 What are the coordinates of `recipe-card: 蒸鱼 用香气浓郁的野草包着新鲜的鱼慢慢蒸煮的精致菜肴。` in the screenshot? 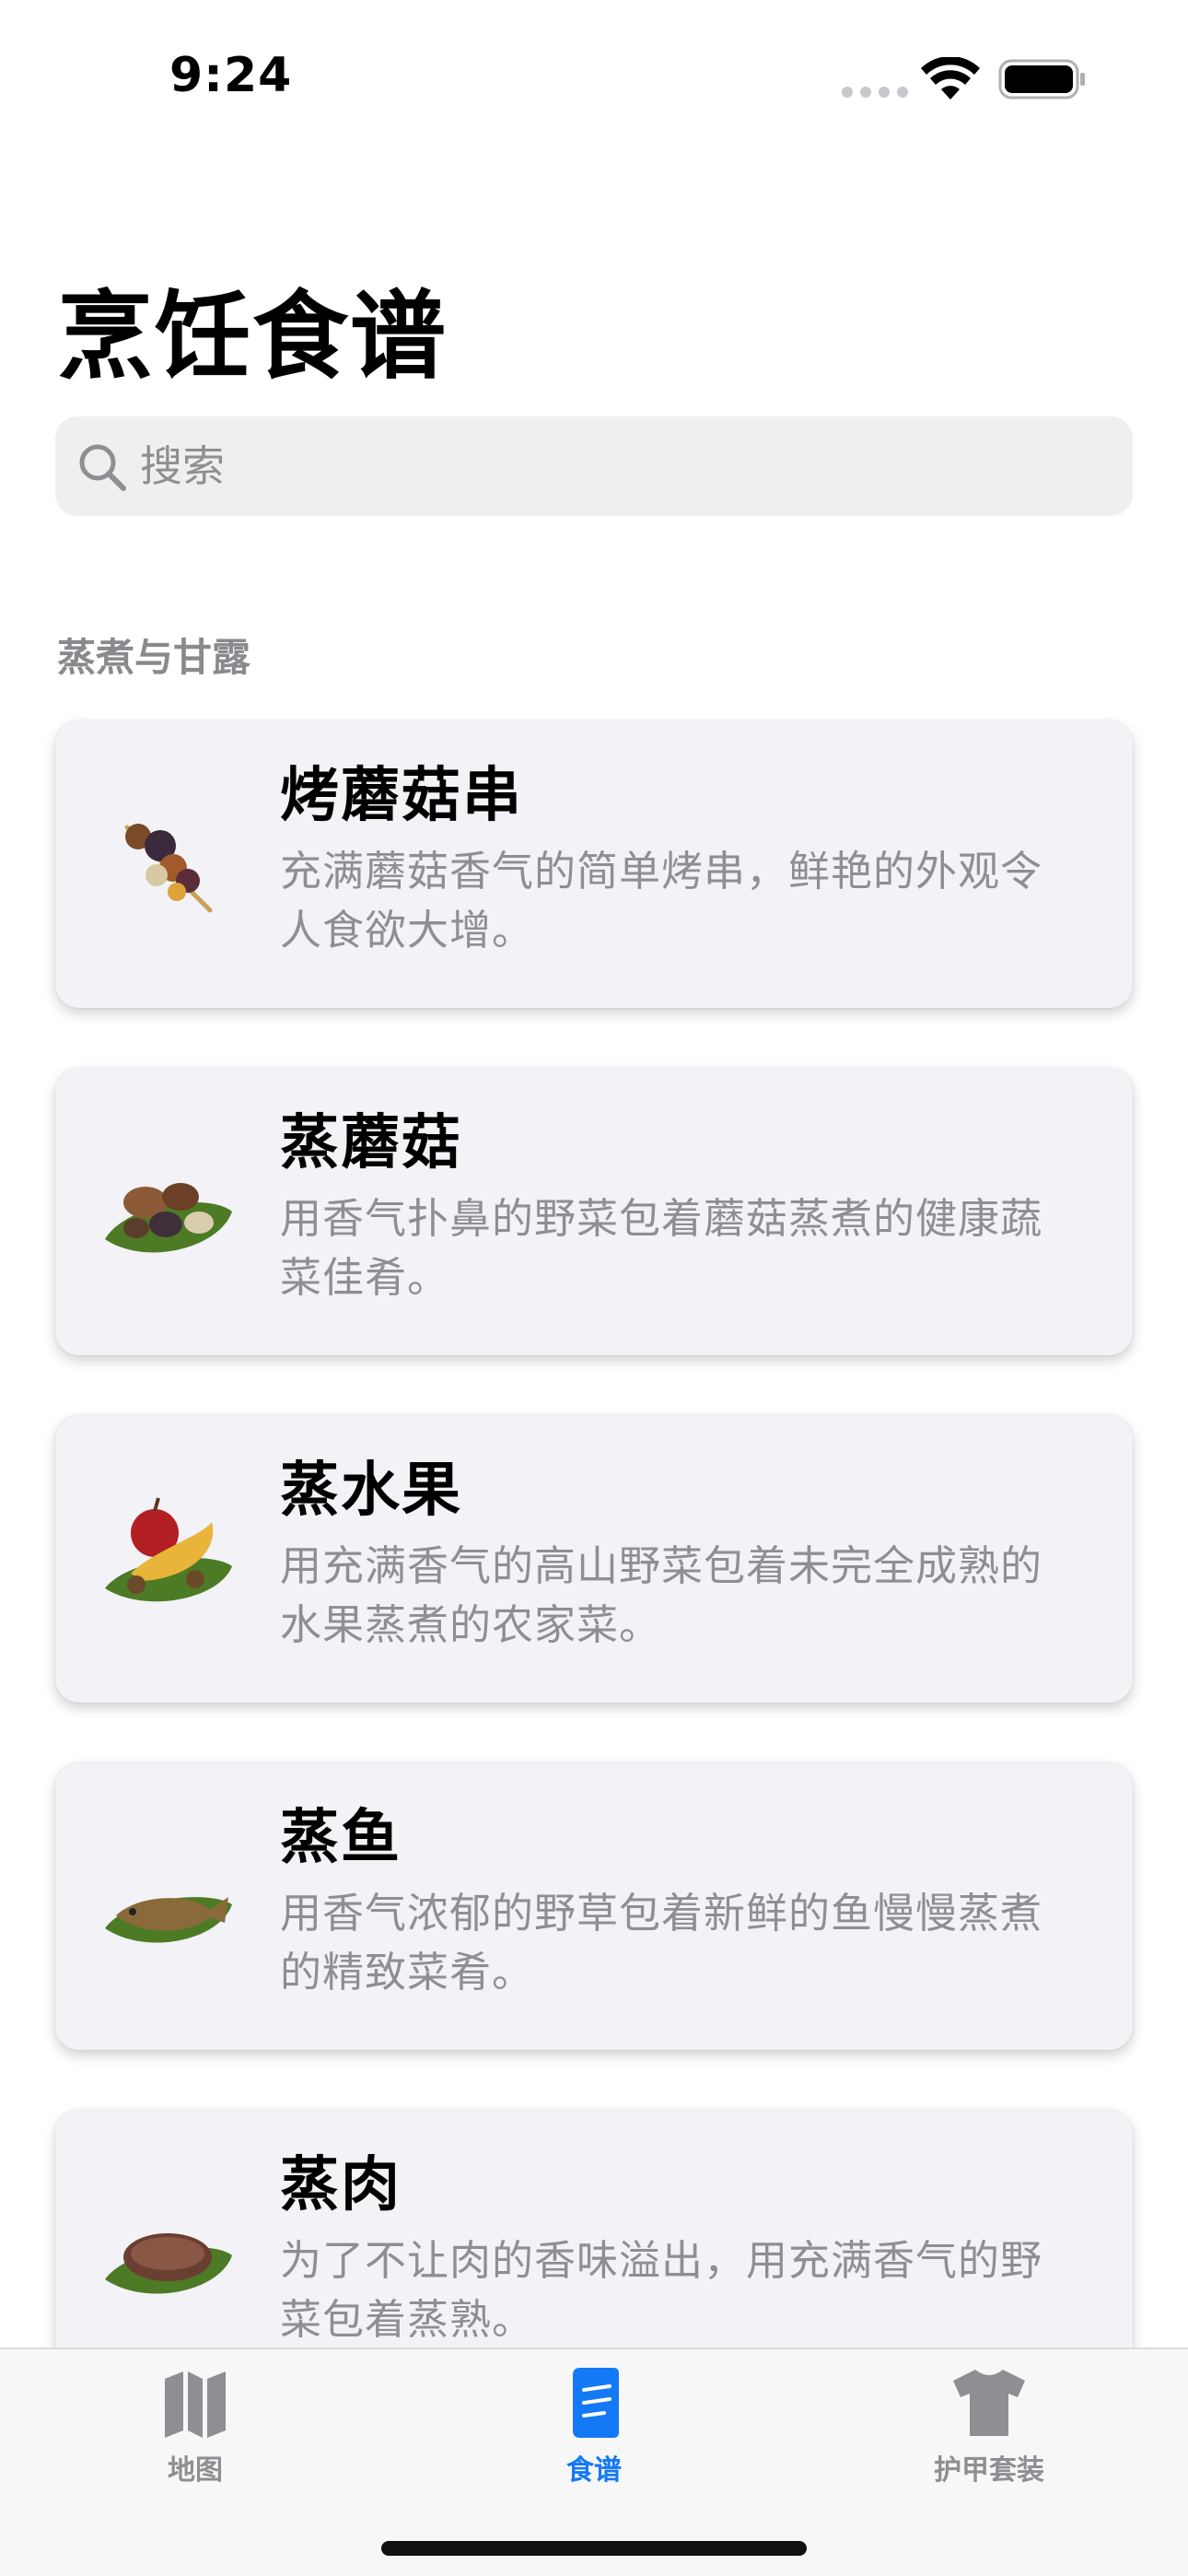 It's located at (594, 1906).